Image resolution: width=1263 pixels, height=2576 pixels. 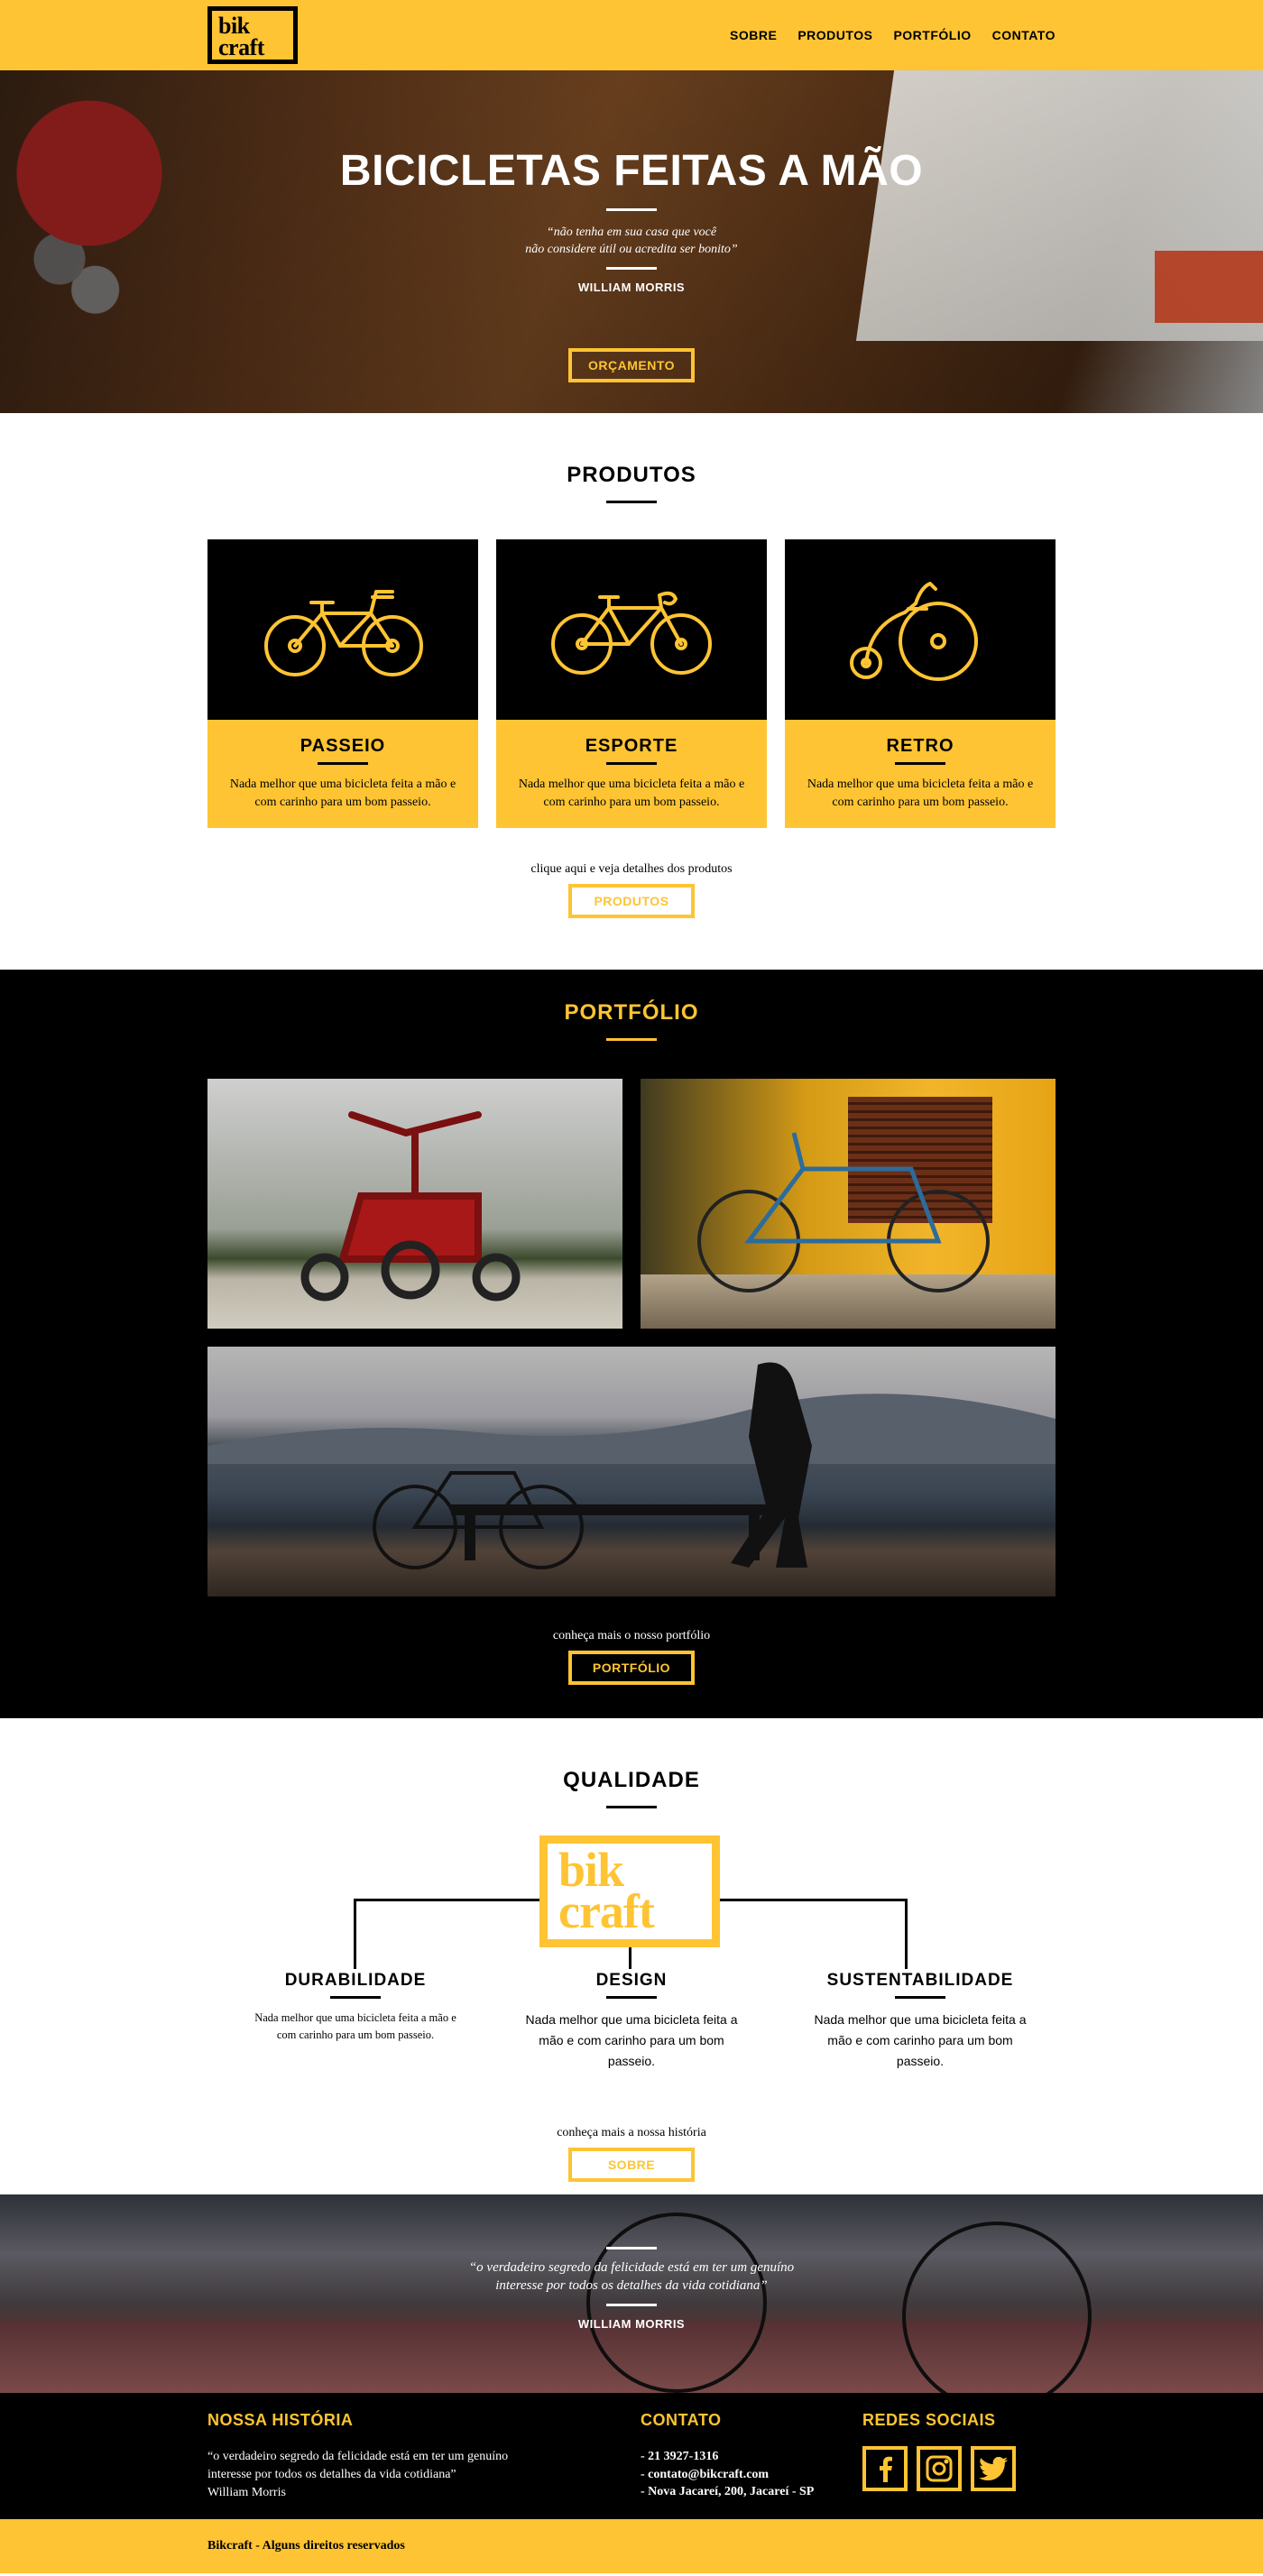 I want to click on contact-email: - contato@bikcraft.com, so click(x=751, y=2475).